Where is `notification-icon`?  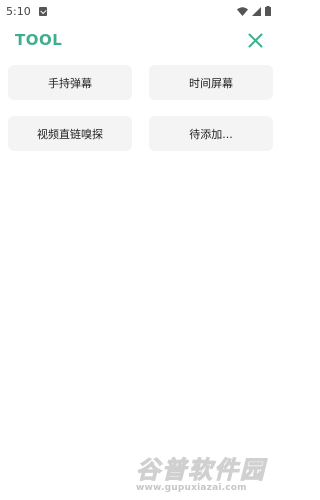
notification-icon is located at coordinates (42, 11).